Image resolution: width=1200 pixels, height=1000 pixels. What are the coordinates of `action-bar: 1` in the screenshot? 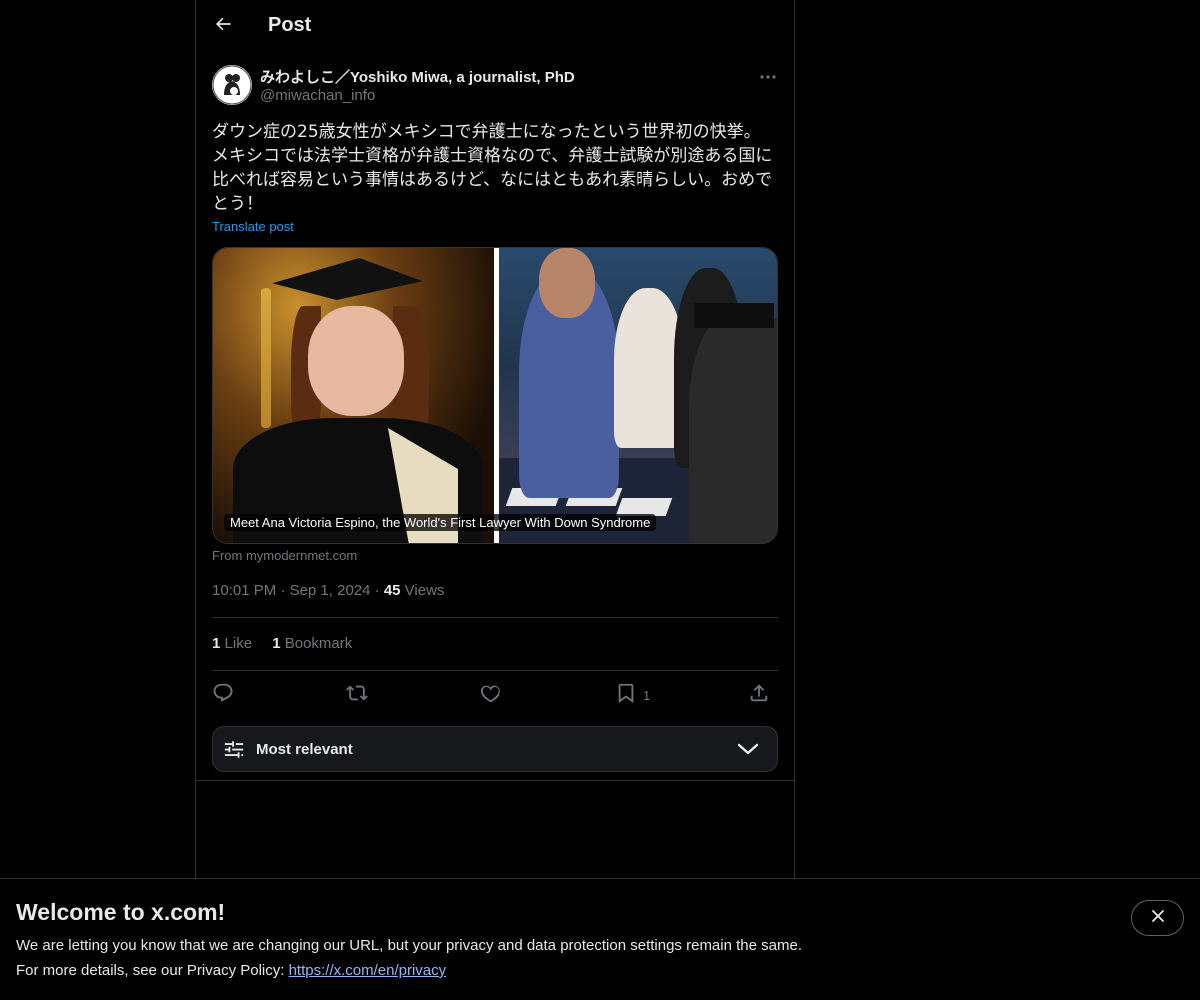 It's located at (495, 695).